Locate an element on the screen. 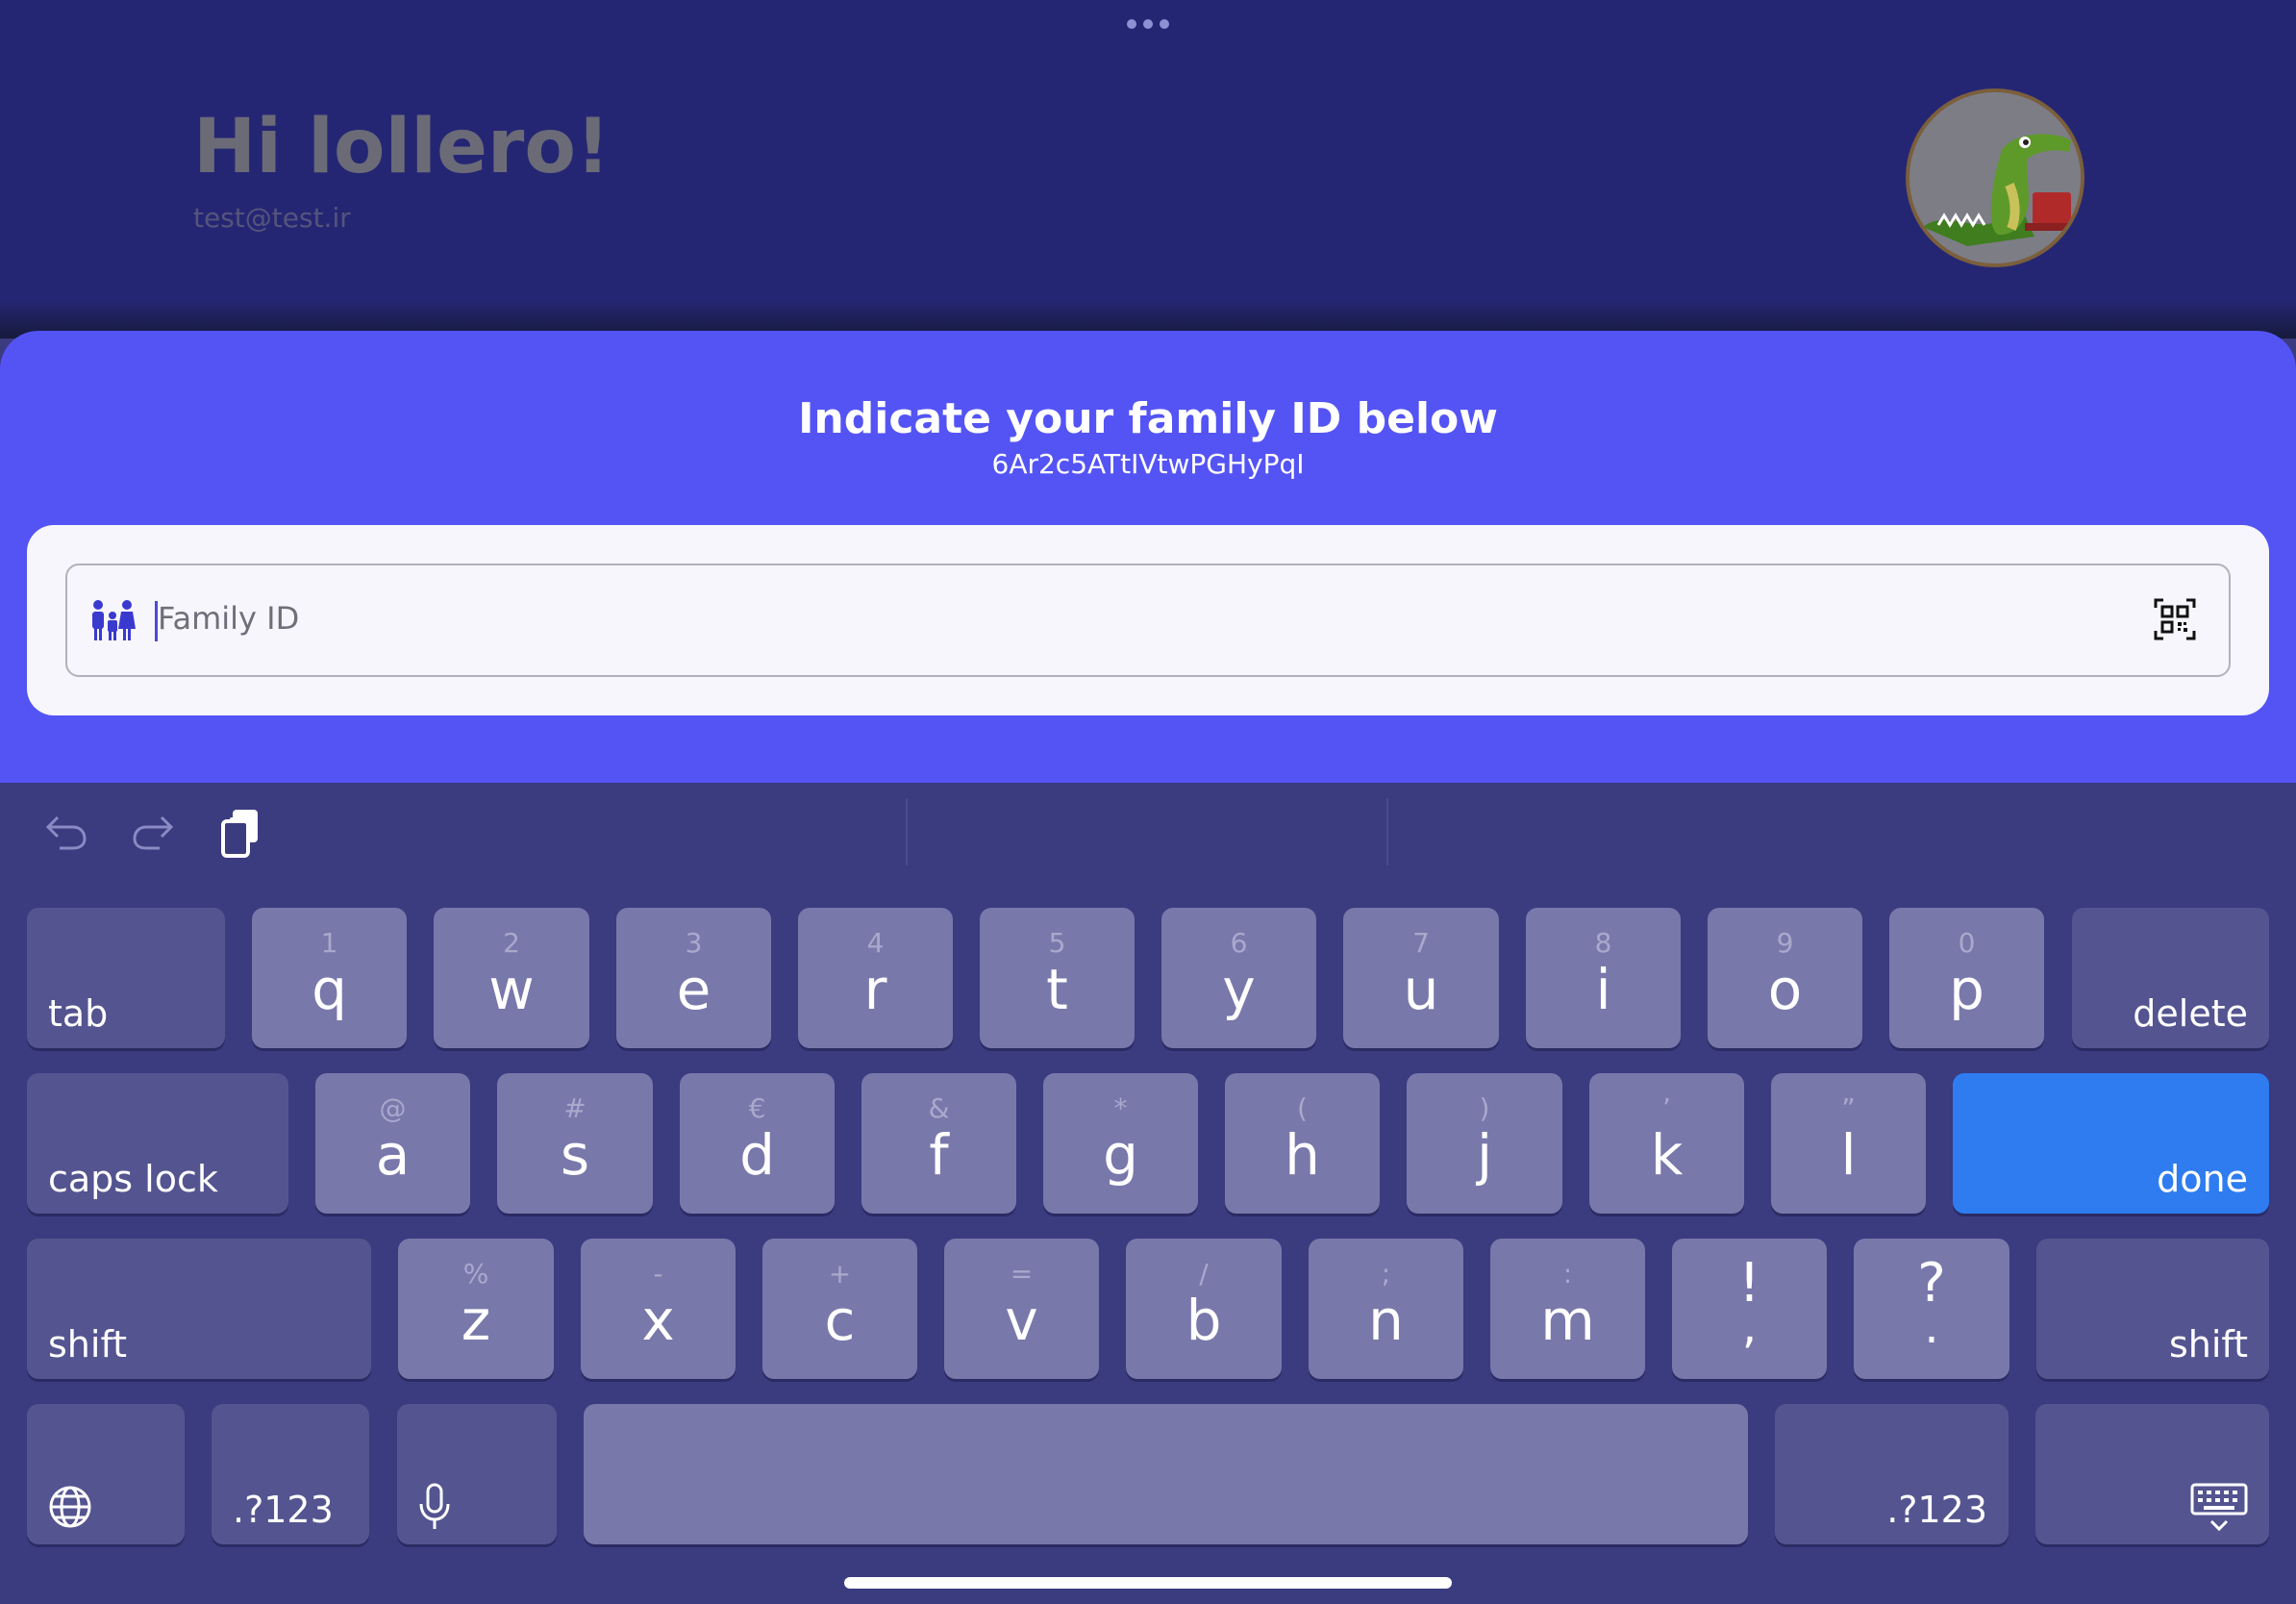 The image size is (2296, 1604). key-f: & f is located at coordinates (938, 1143).